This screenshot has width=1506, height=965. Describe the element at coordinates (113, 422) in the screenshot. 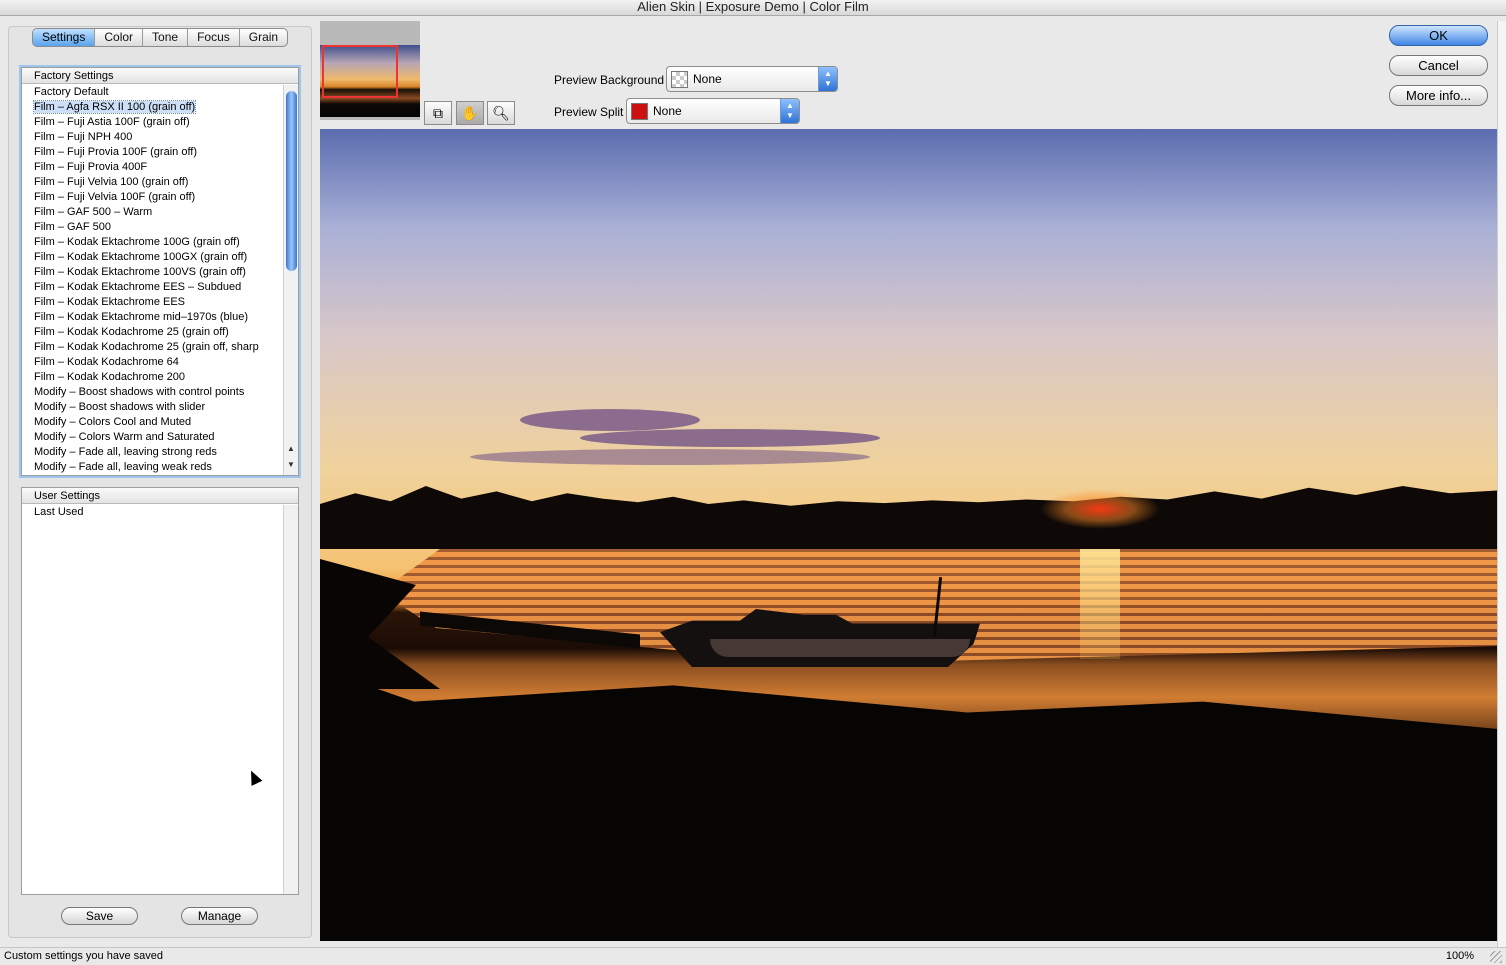

I see `list-item-label: Modify – Colors Cool and Muted` at that location.